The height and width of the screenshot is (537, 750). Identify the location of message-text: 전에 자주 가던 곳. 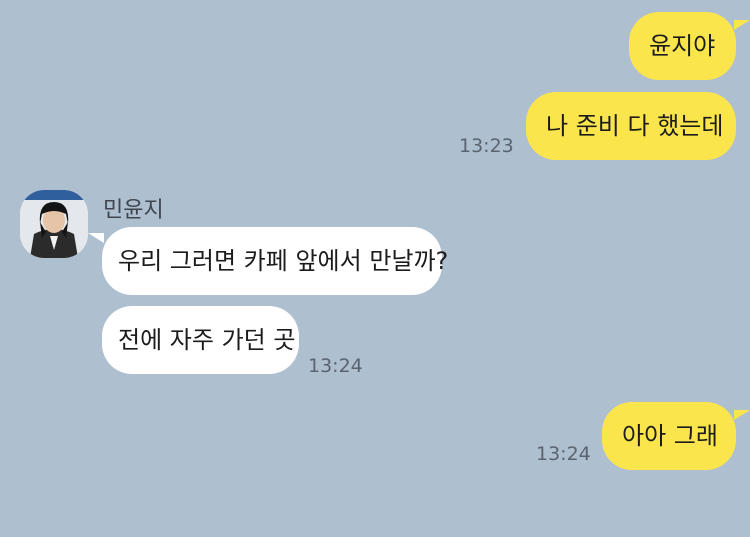
(207, 340).